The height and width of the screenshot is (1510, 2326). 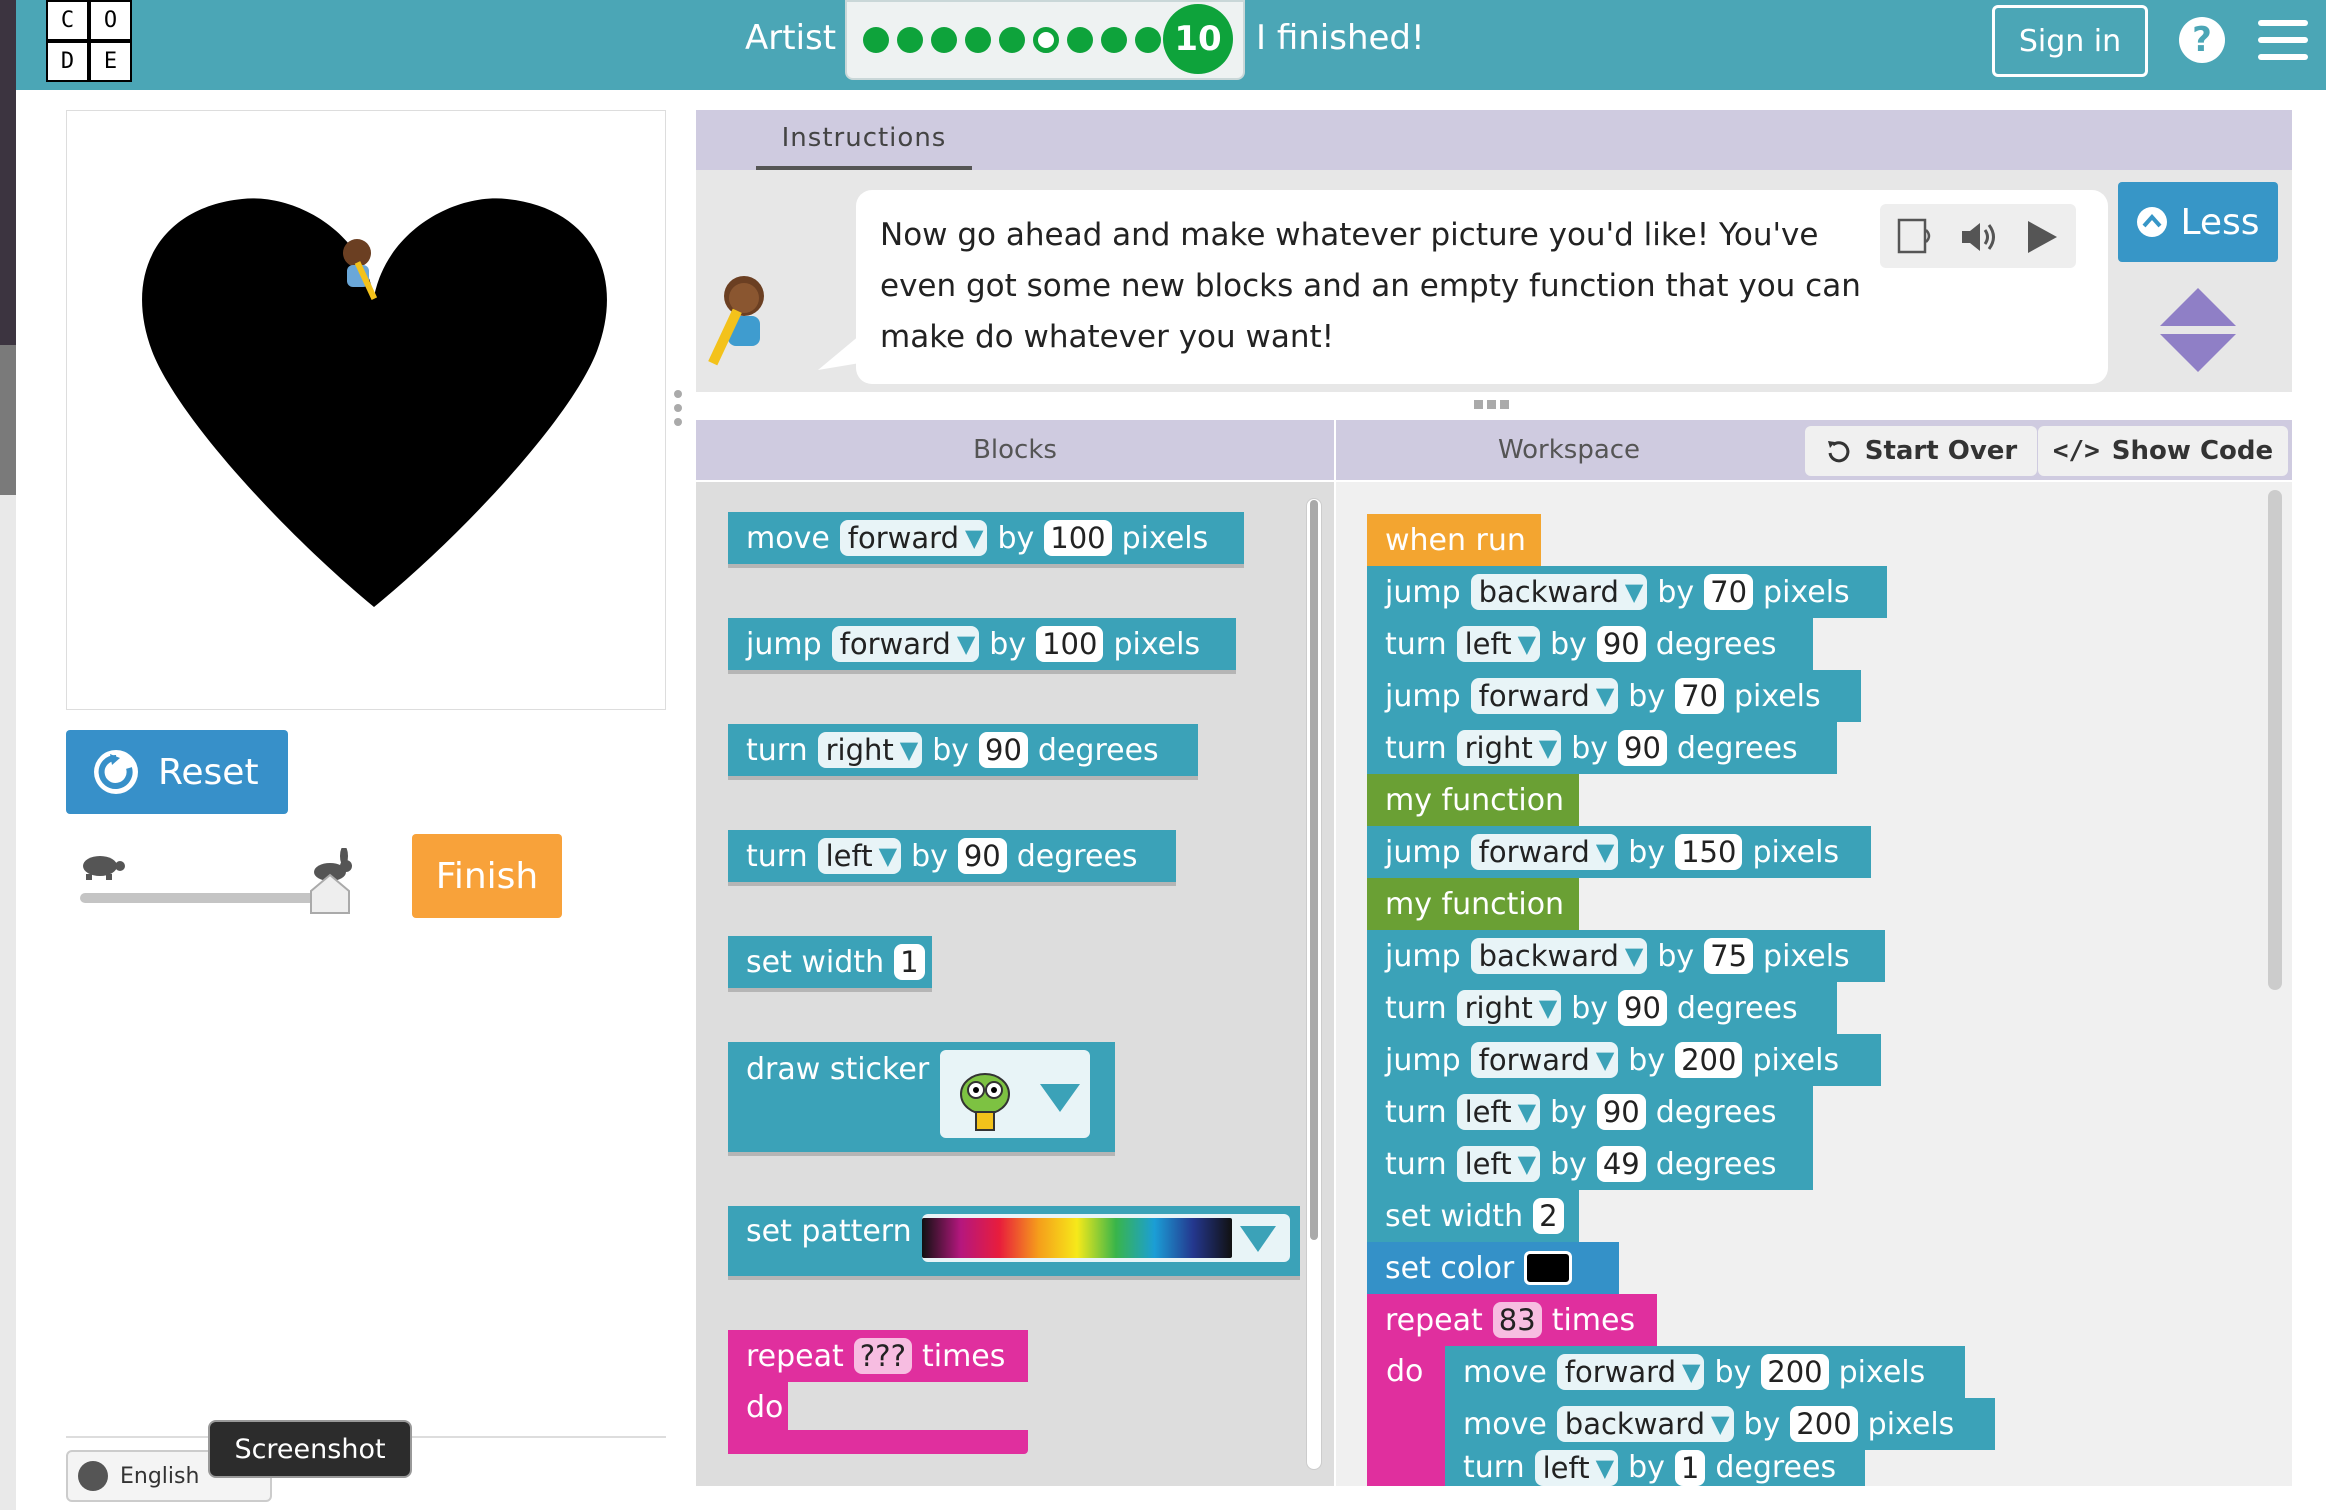 What do you see at coordinates (2070, 41) in the screenshot?
I see `sign-in-button: Sign in` at bounding box center [2070, 41].